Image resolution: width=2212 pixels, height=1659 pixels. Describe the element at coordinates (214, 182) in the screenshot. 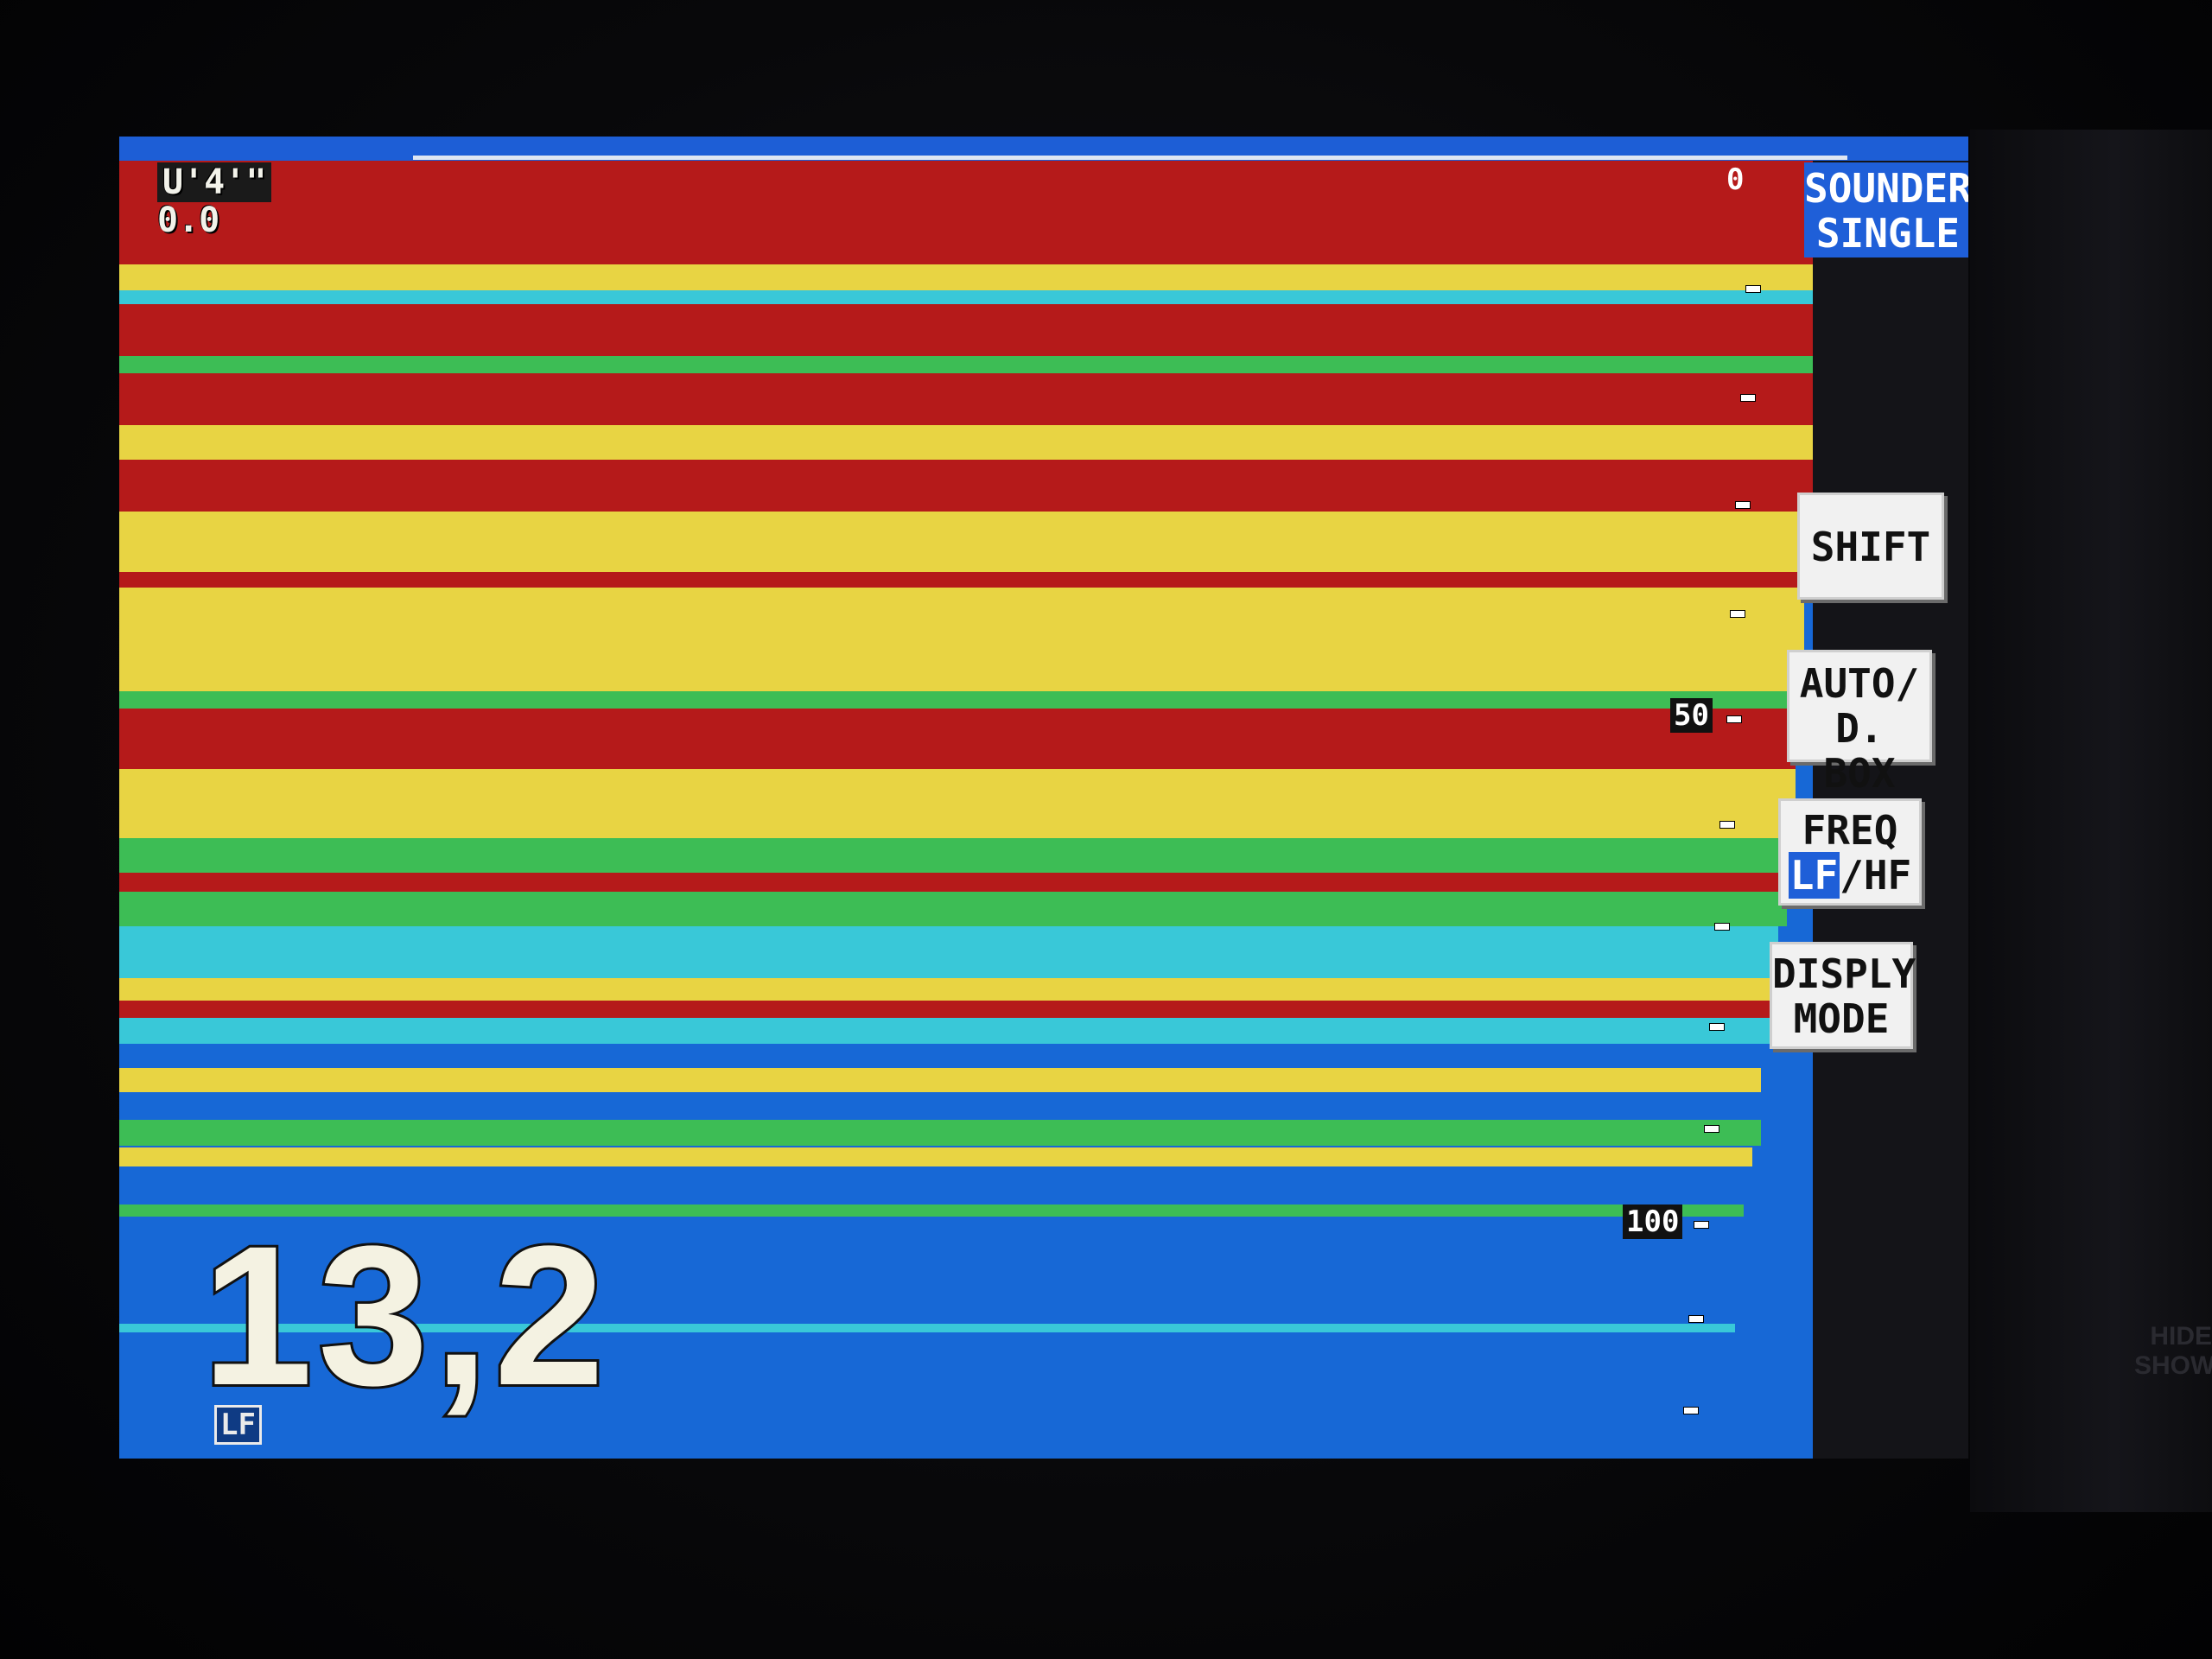

I see `position-readout: U'4'"` at that location.